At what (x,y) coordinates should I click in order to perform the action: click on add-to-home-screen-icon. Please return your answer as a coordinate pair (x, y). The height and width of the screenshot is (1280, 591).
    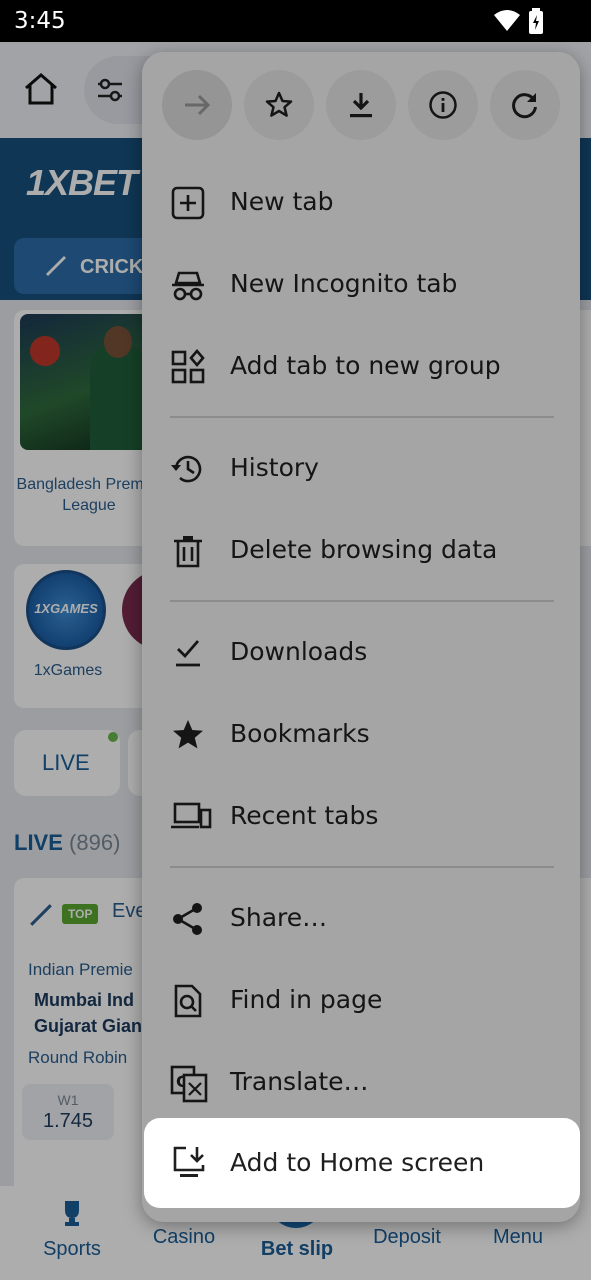
    Looking at the image, I should click on (189, 1161).